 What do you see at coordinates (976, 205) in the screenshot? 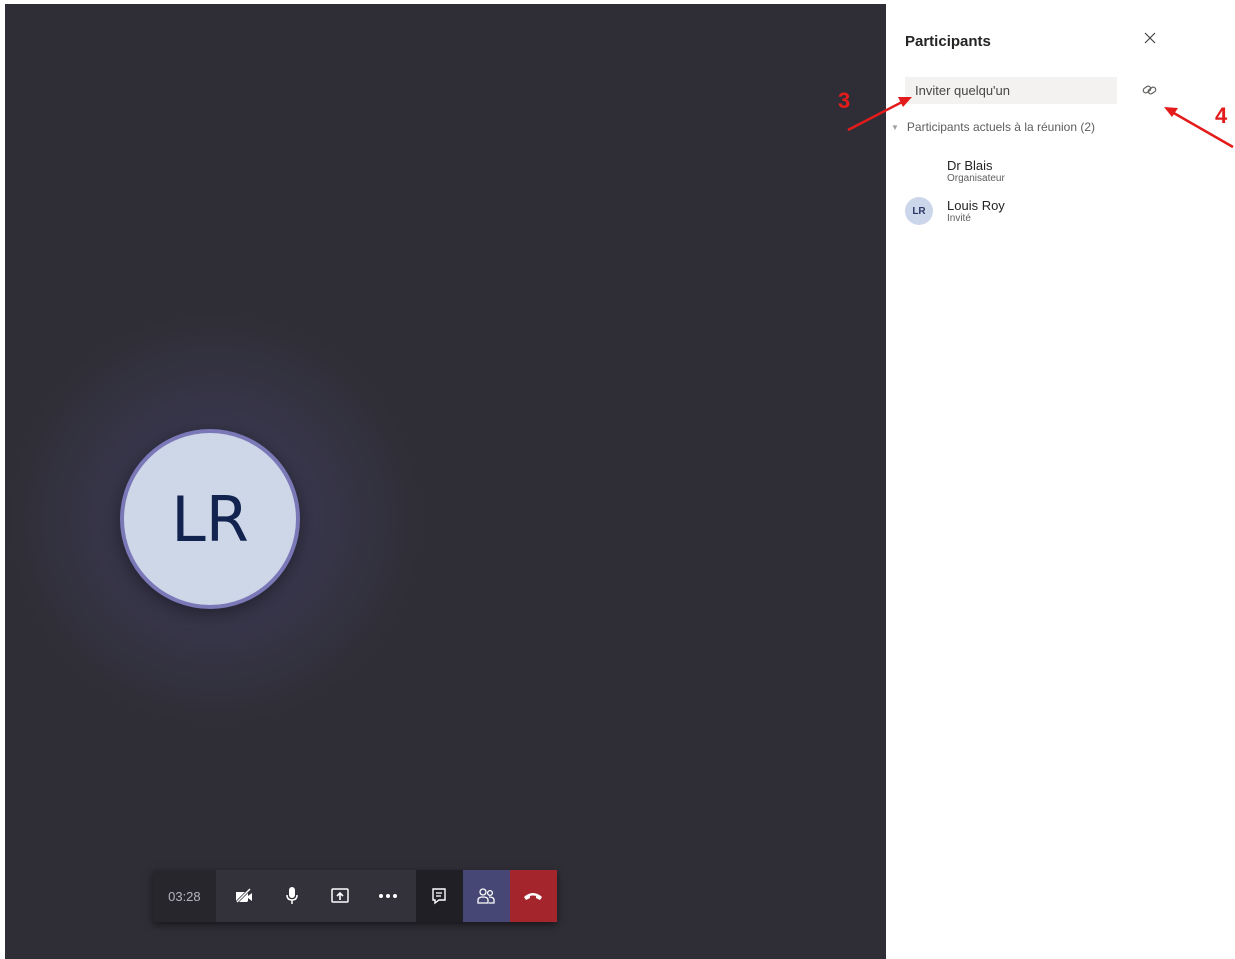
I see `participant-name: Louis Roy` at bounding box center [976, 205].